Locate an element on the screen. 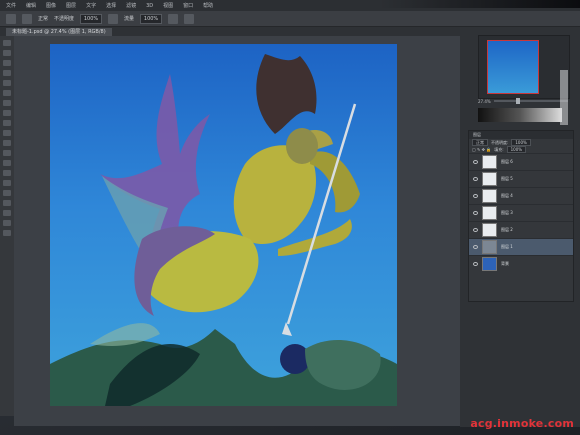 This screenshot has height=435, width=580. marquee-tool-icon is located at coordinates (7, 53).